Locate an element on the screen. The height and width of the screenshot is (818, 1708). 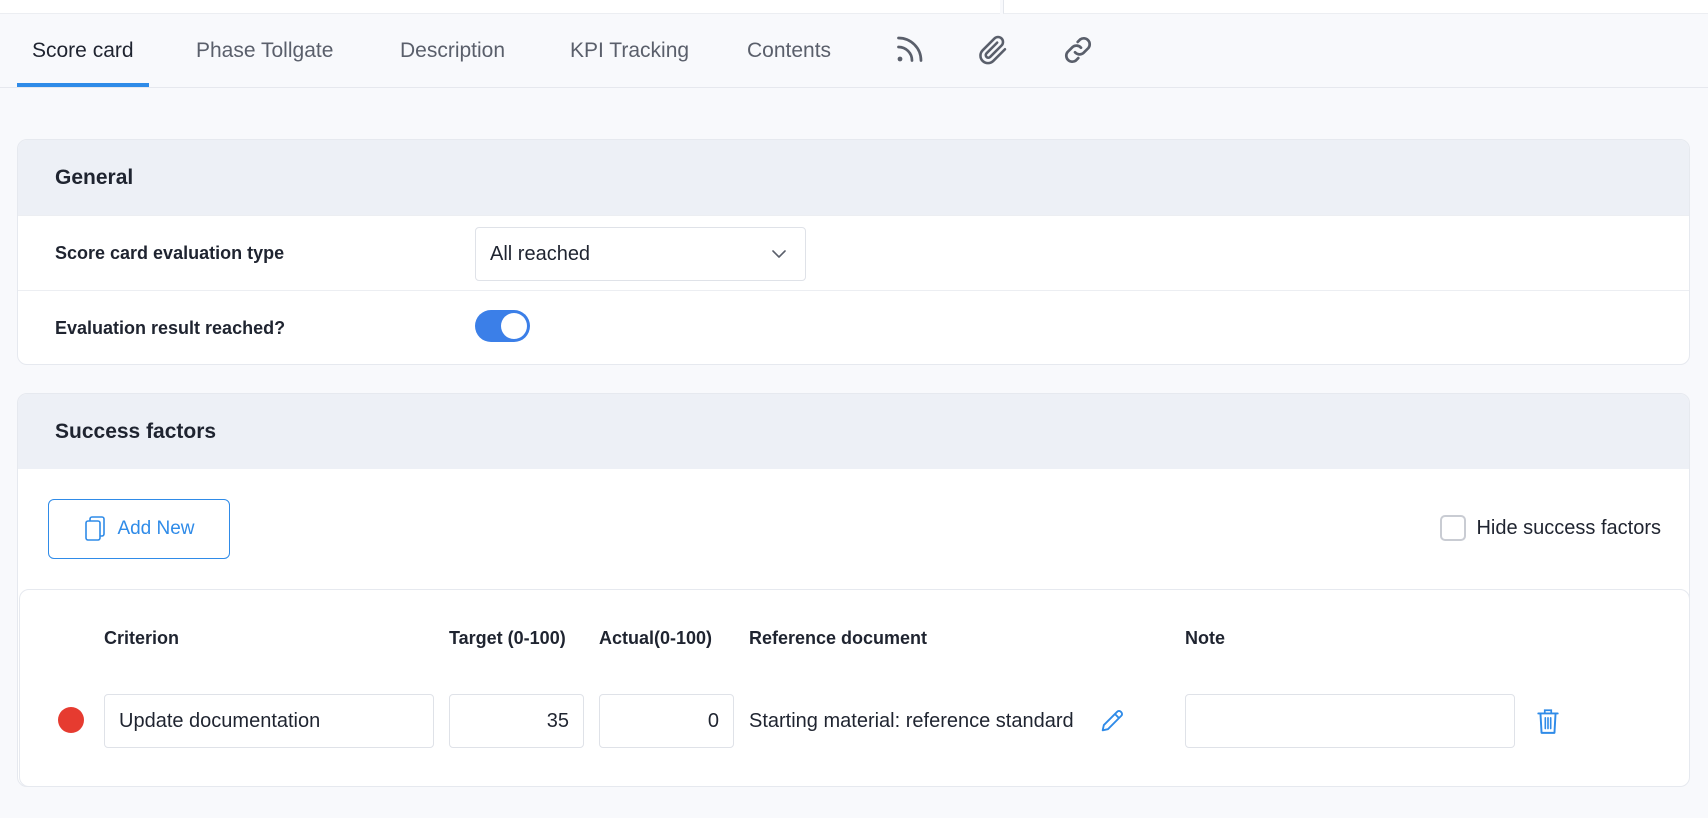
success-factors-title: Success factors is located at coordinates (853, 431).